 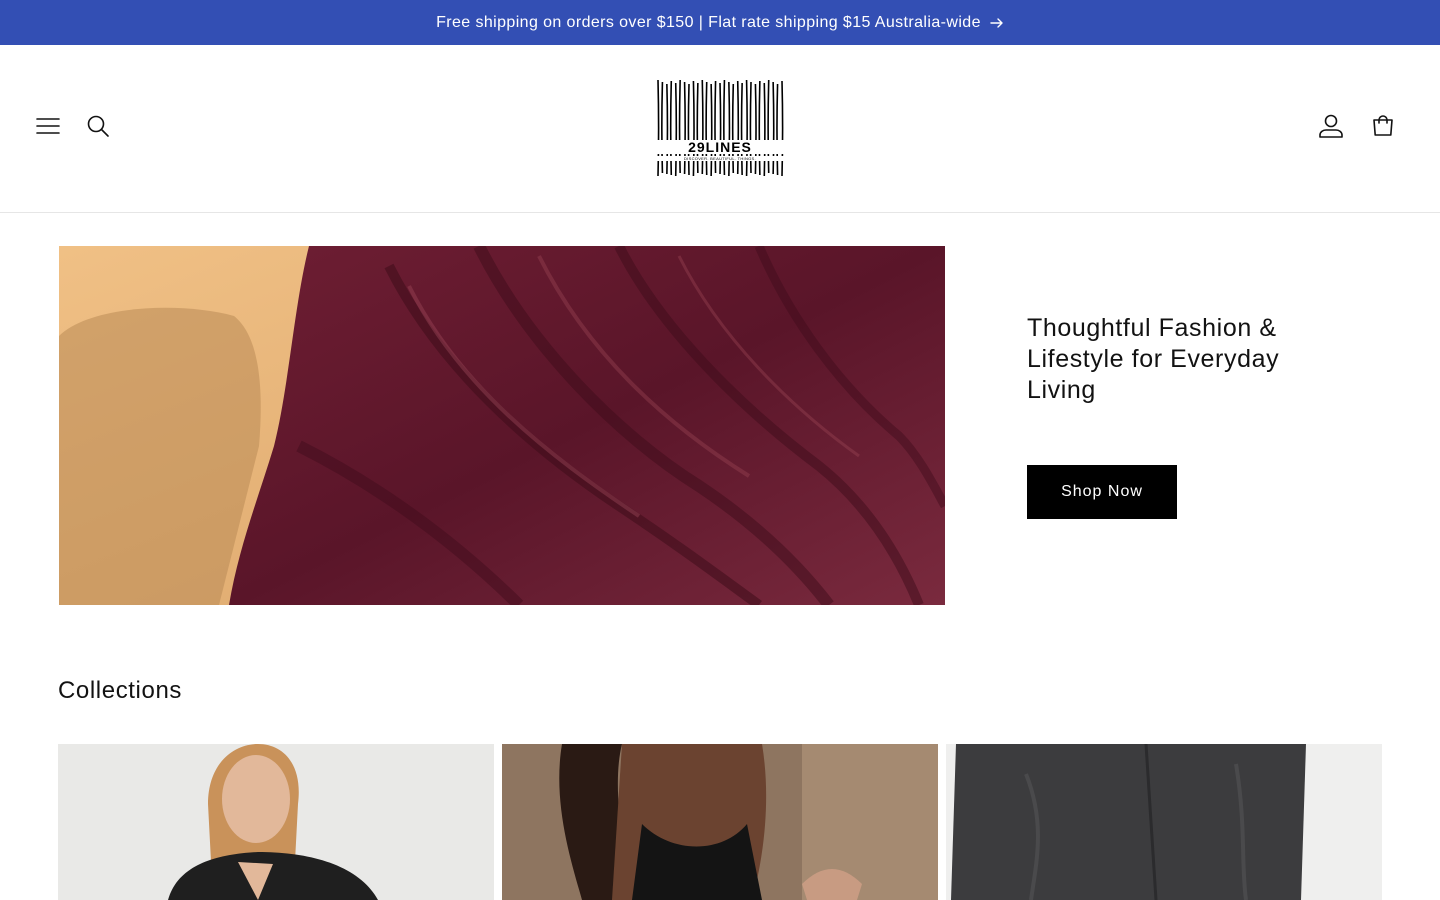 What do you see at coordinates (120, 690) in the screenshot?
I see `collections-heading: Collections` at bounding box center [120, 690].